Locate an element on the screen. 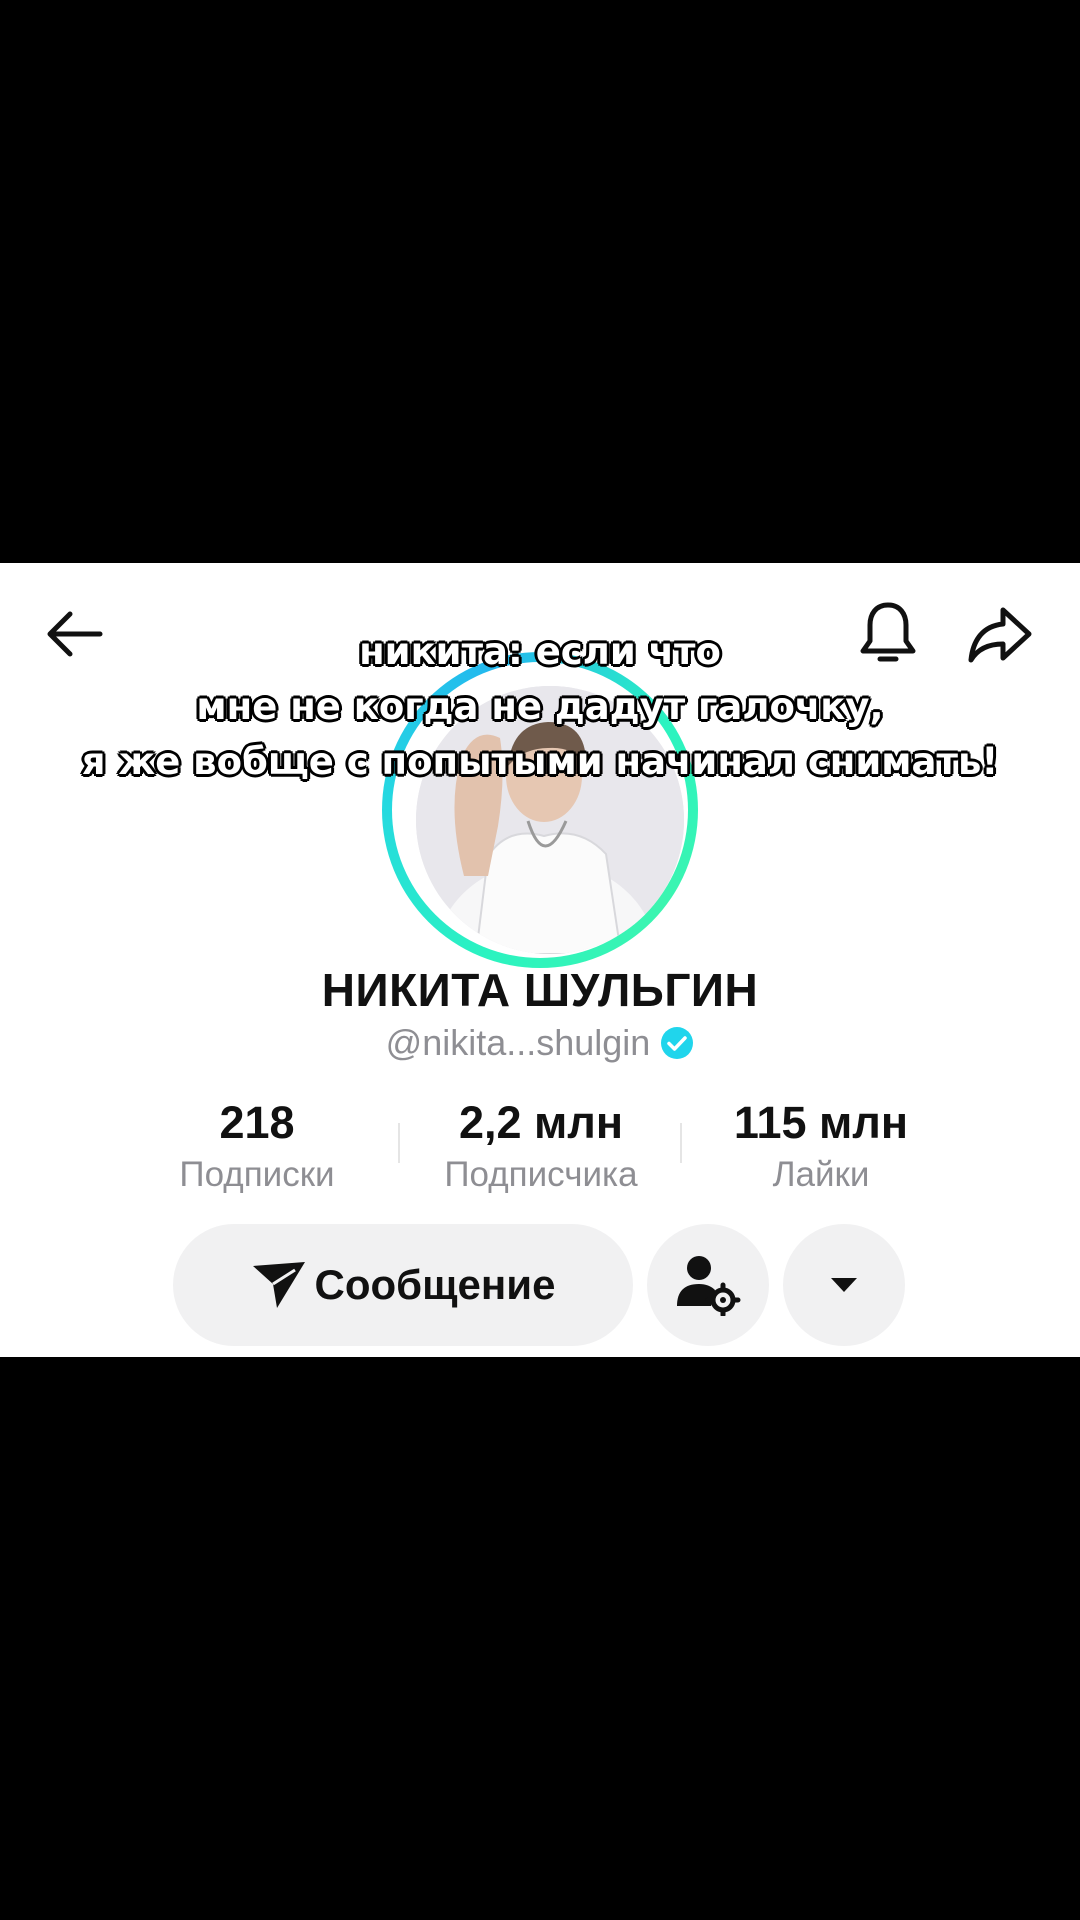 The width and height of the screenshot is (1080, 1920). stat-followers-label: Подписчика is located at coordinates (541, 1174).